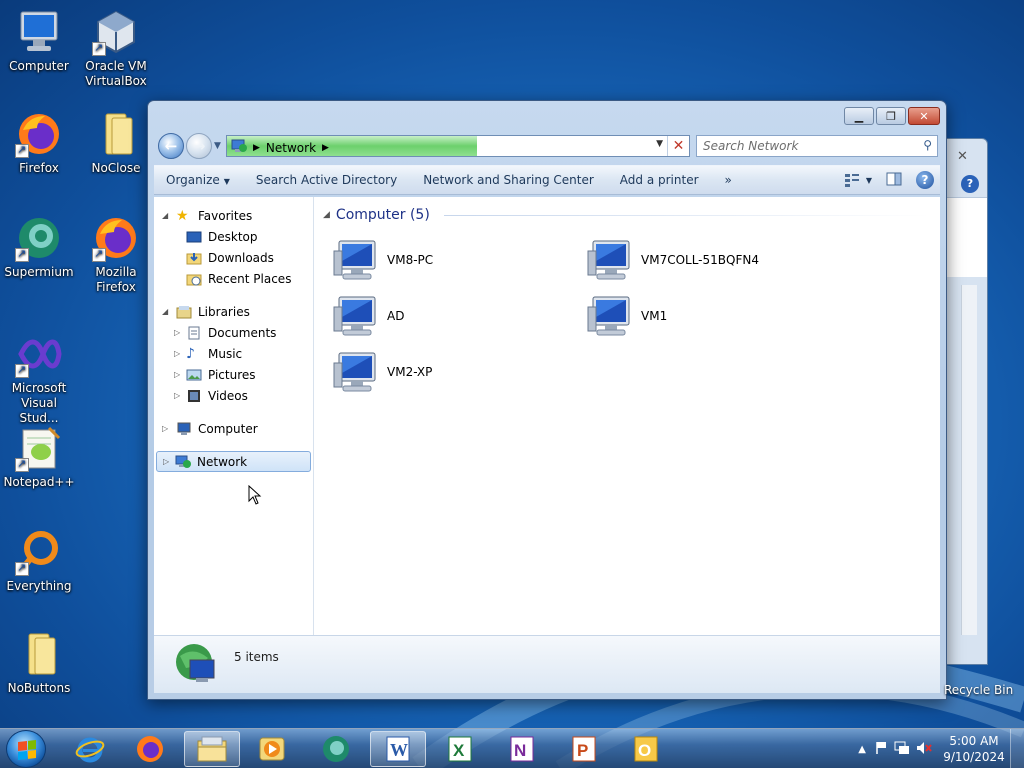 This screenshot has height=768, width=1024. Describe the element at coordinates (858, 180) in the screenshot. I see `change-view-button: ▼` at that location.